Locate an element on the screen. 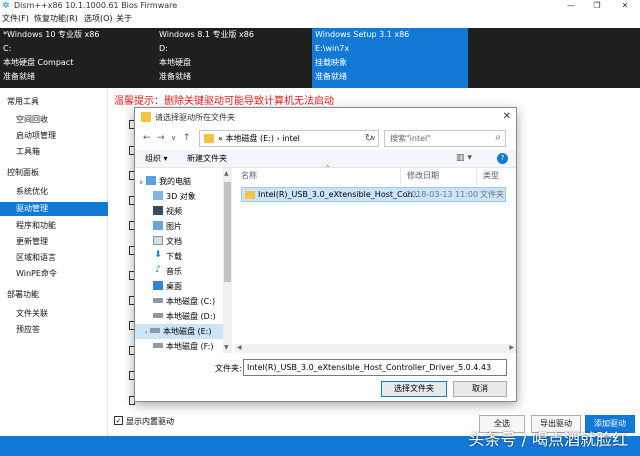 Image resolution: width=640 pixels, height=456 pixels. pictures-icon is located at coordinates (158, 225).